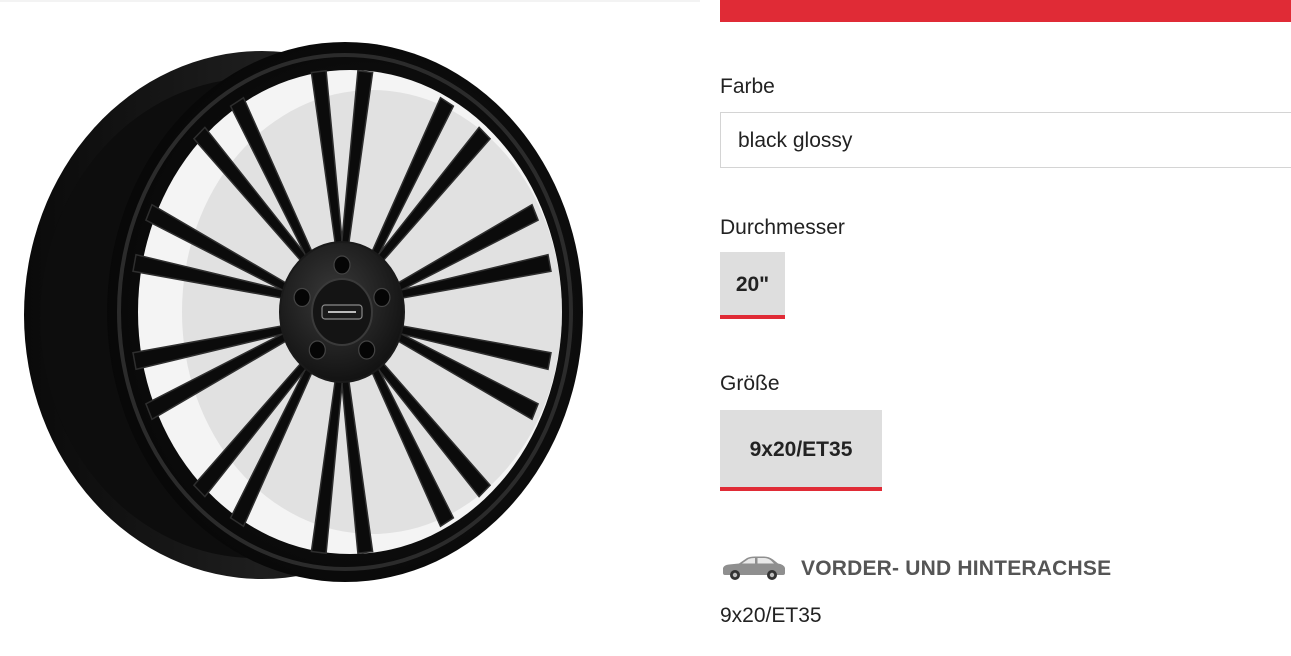  I want to click on diameter-label: Durchmesser, so click(782, 227).